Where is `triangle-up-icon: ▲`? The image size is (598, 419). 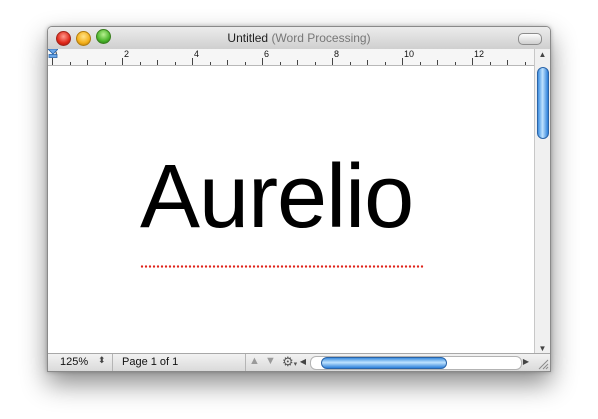
triangle-up-icon: ▲ is located at coordinates (254, 361).